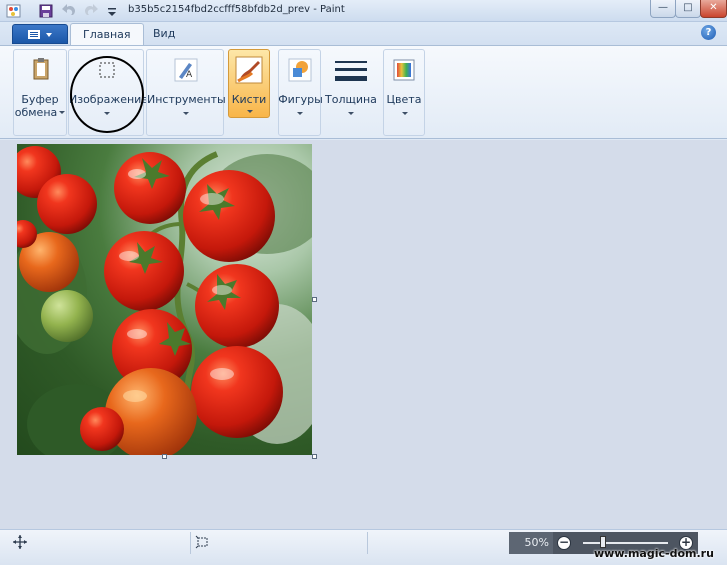  I want to click on svg-text: A, so click(189, 75).